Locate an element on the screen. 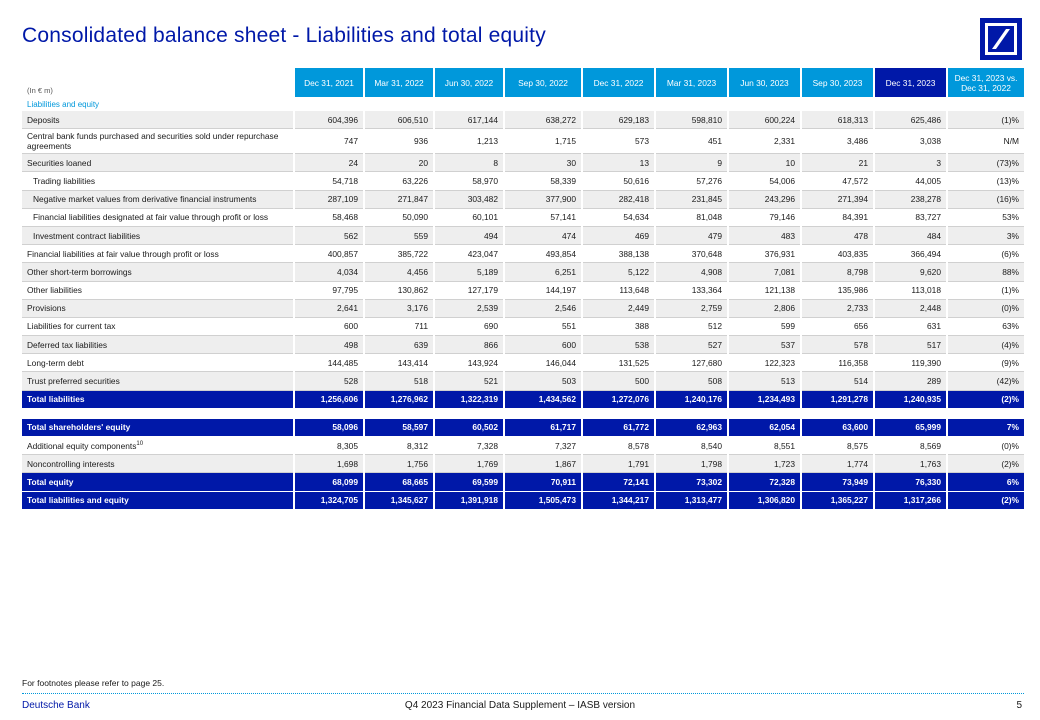 This screenshot has width=1040, height=720. table-cell: 1,306,820 is located at coordinates (764, 500).